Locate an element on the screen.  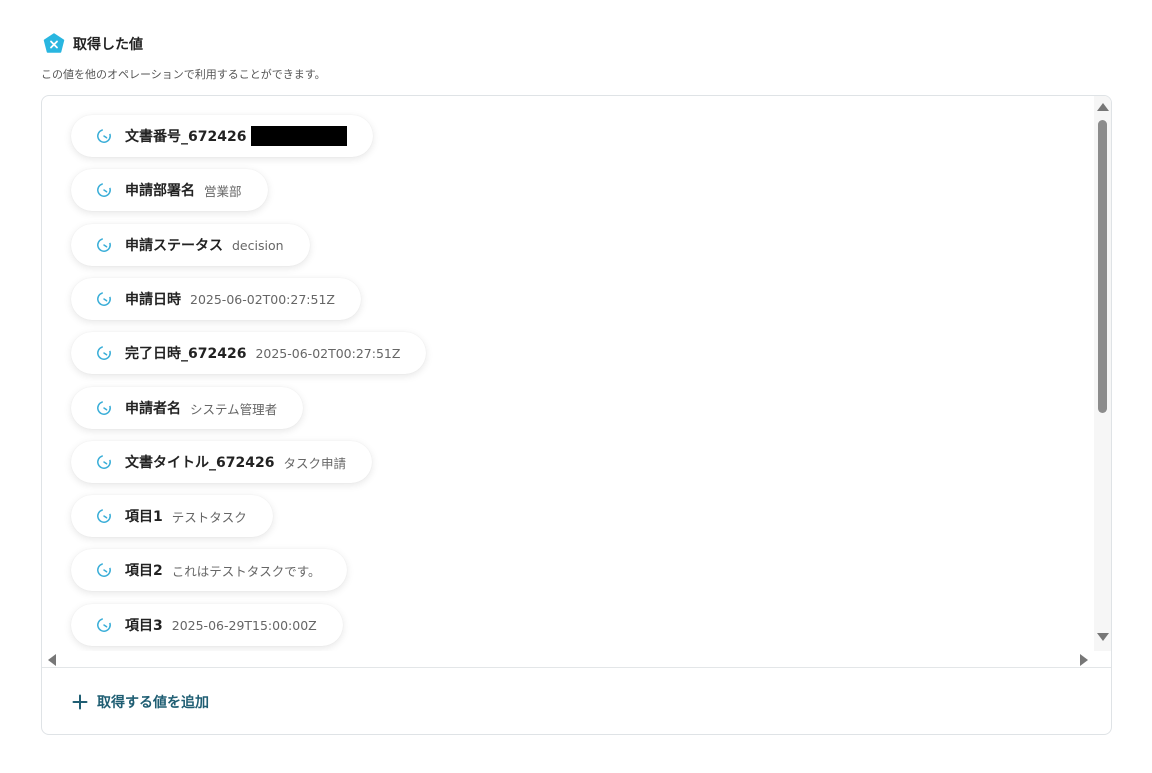
vertical-scrollbar-thumb is located at coordinates (1102, 266).